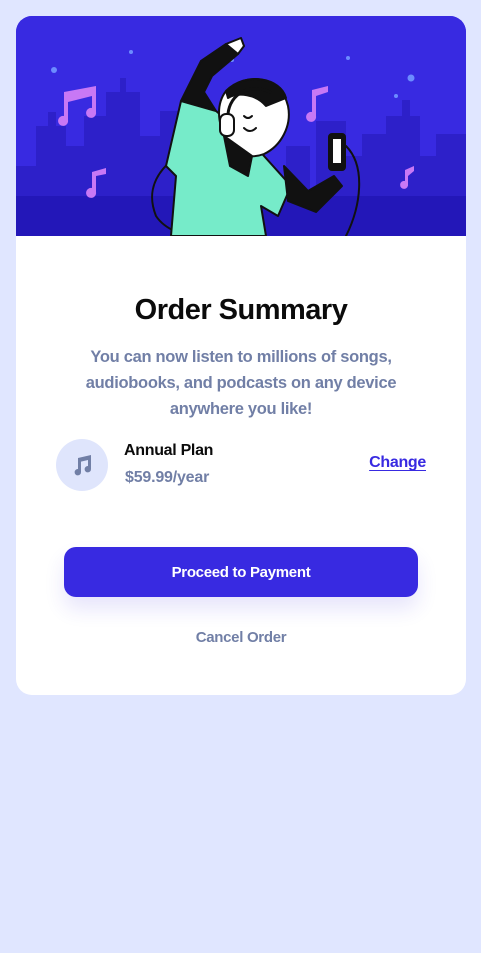 This screenshot has height=953, width=481. I want to click on plan-summary: Annual Plan $59.99/year Change, so click(241, 465).